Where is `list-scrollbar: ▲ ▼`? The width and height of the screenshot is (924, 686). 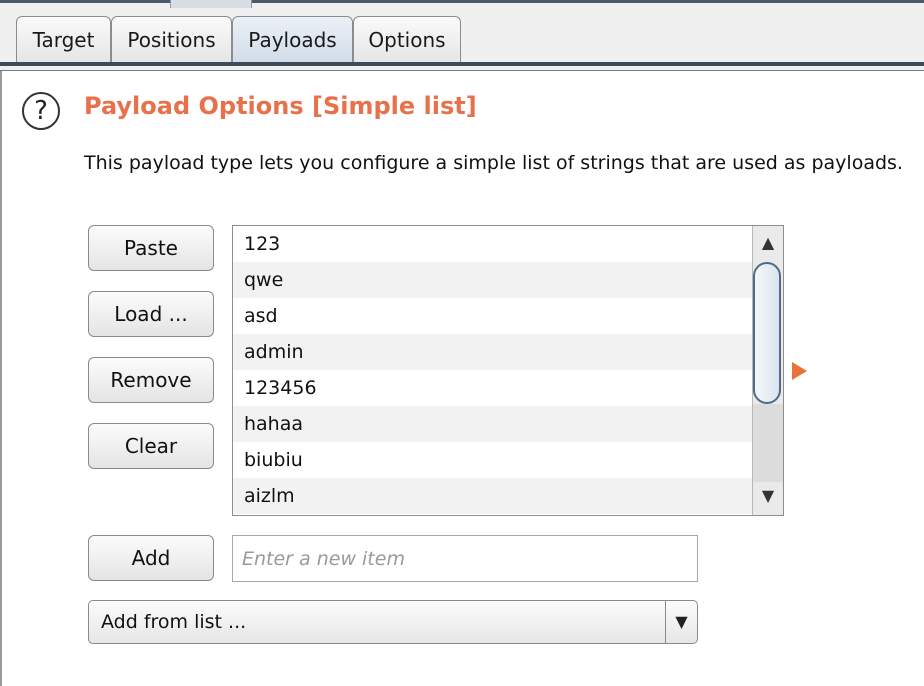 list-scrollbar: ▲ ▼ is located at coordinates (767, 370).